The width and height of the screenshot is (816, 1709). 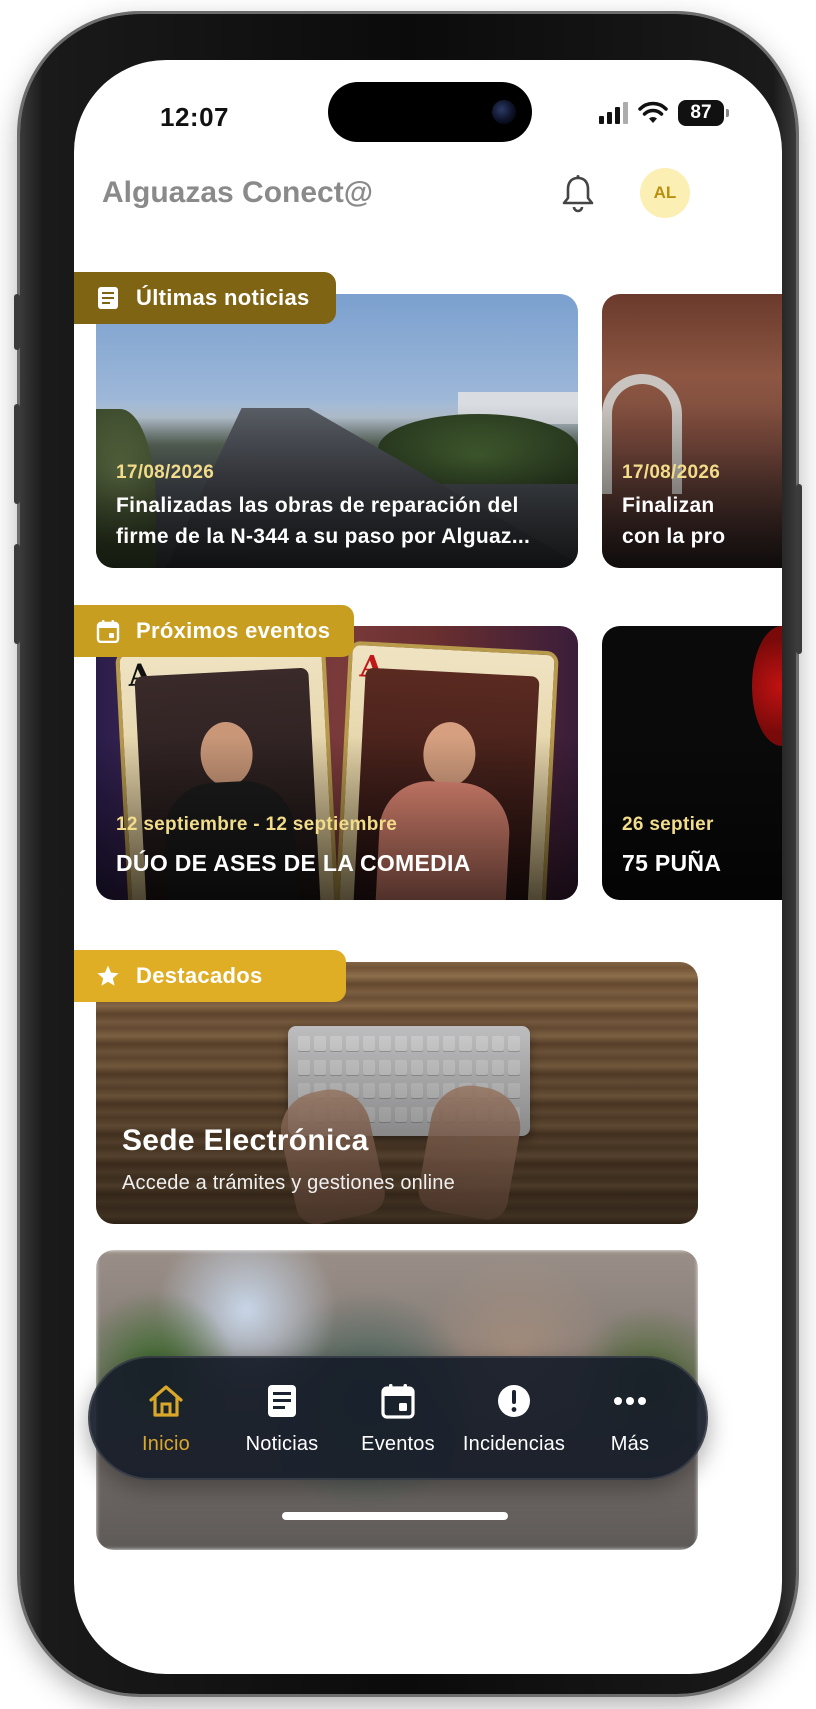 I want to click on events-section-badge: Próximos eventos, so click(x=214, y=631).